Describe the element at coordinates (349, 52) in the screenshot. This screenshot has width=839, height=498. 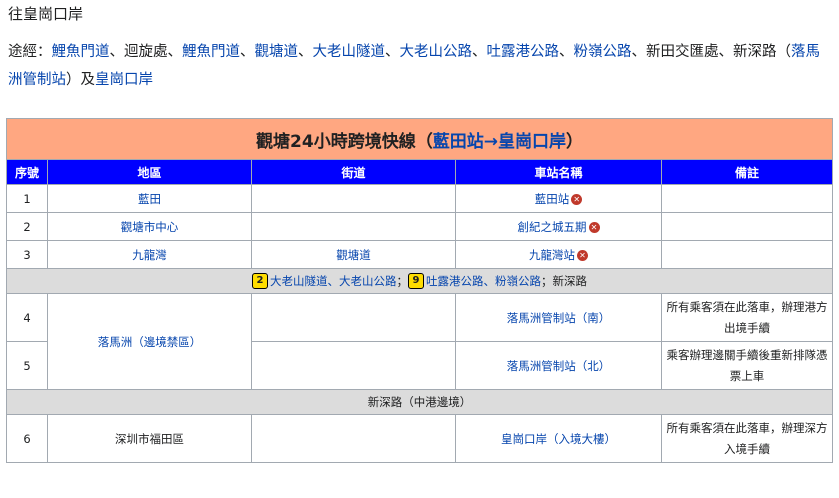
I see `via-road-link: 大老山隧道` at that location.